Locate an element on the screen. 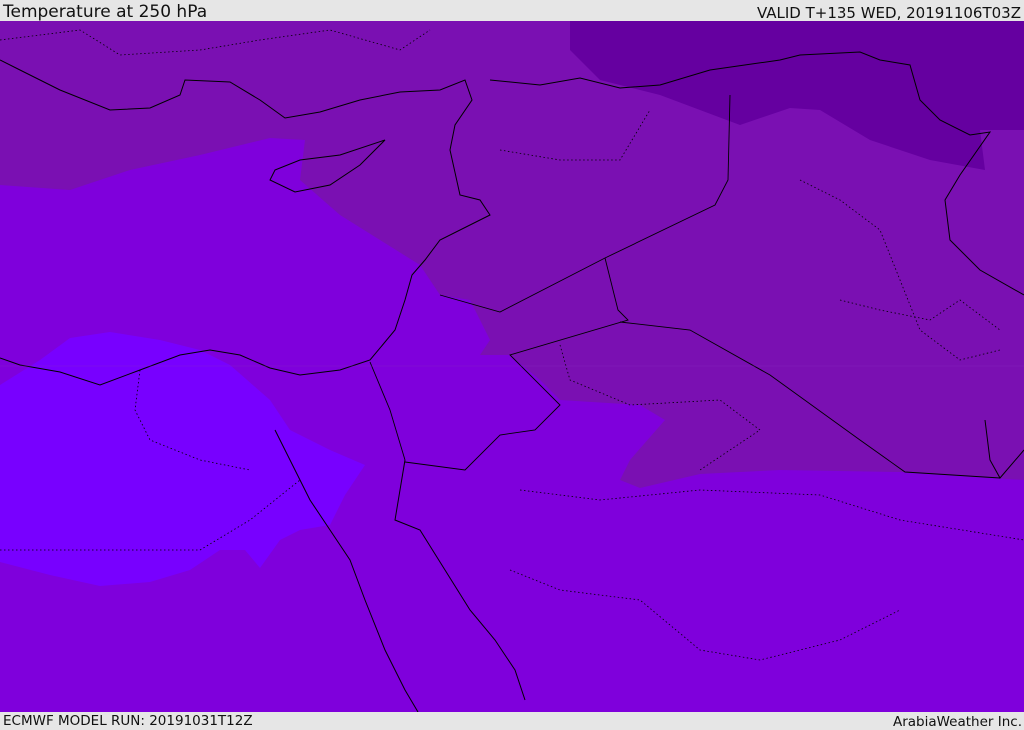 The height and width of the screenshot is (730, 1024). map-title: Temperature at 250 hPa is located at coordinates (105, 12).